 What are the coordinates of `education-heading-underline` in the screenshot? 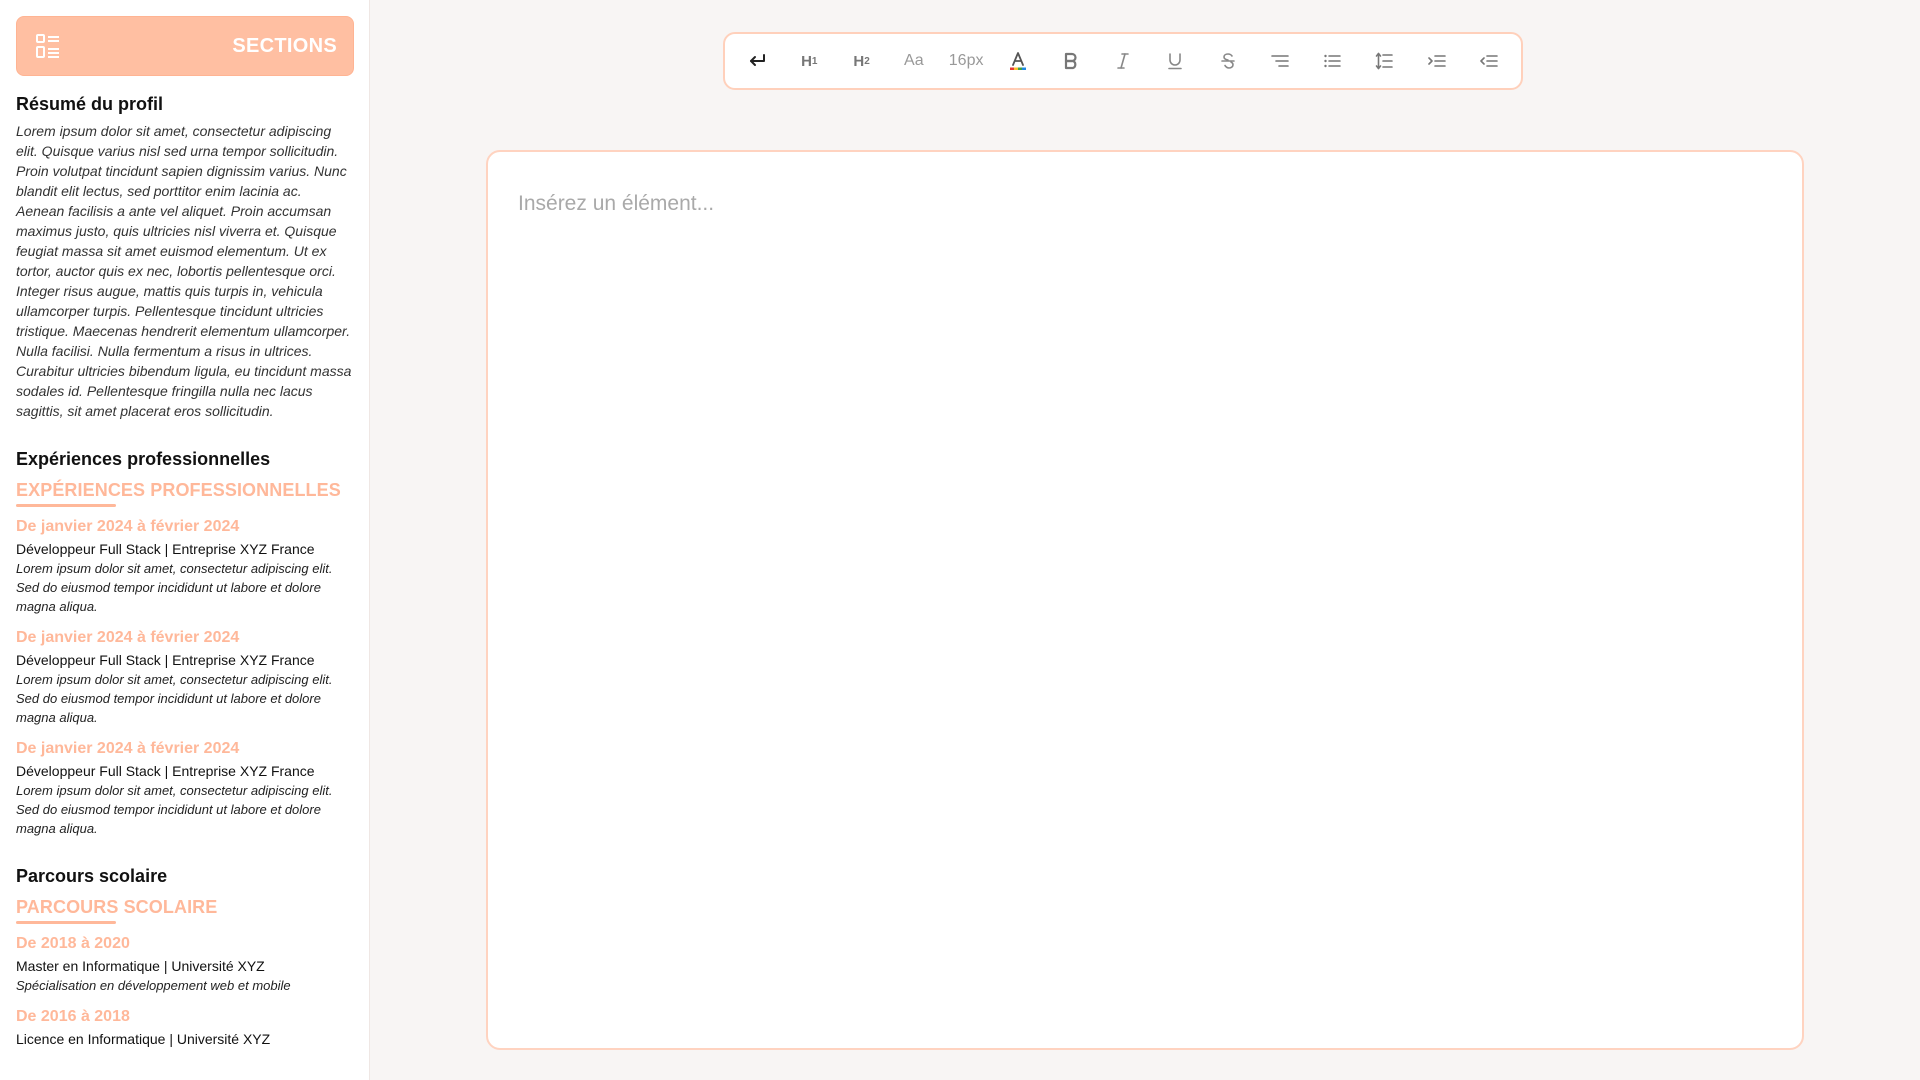 It's located at (66, 922).